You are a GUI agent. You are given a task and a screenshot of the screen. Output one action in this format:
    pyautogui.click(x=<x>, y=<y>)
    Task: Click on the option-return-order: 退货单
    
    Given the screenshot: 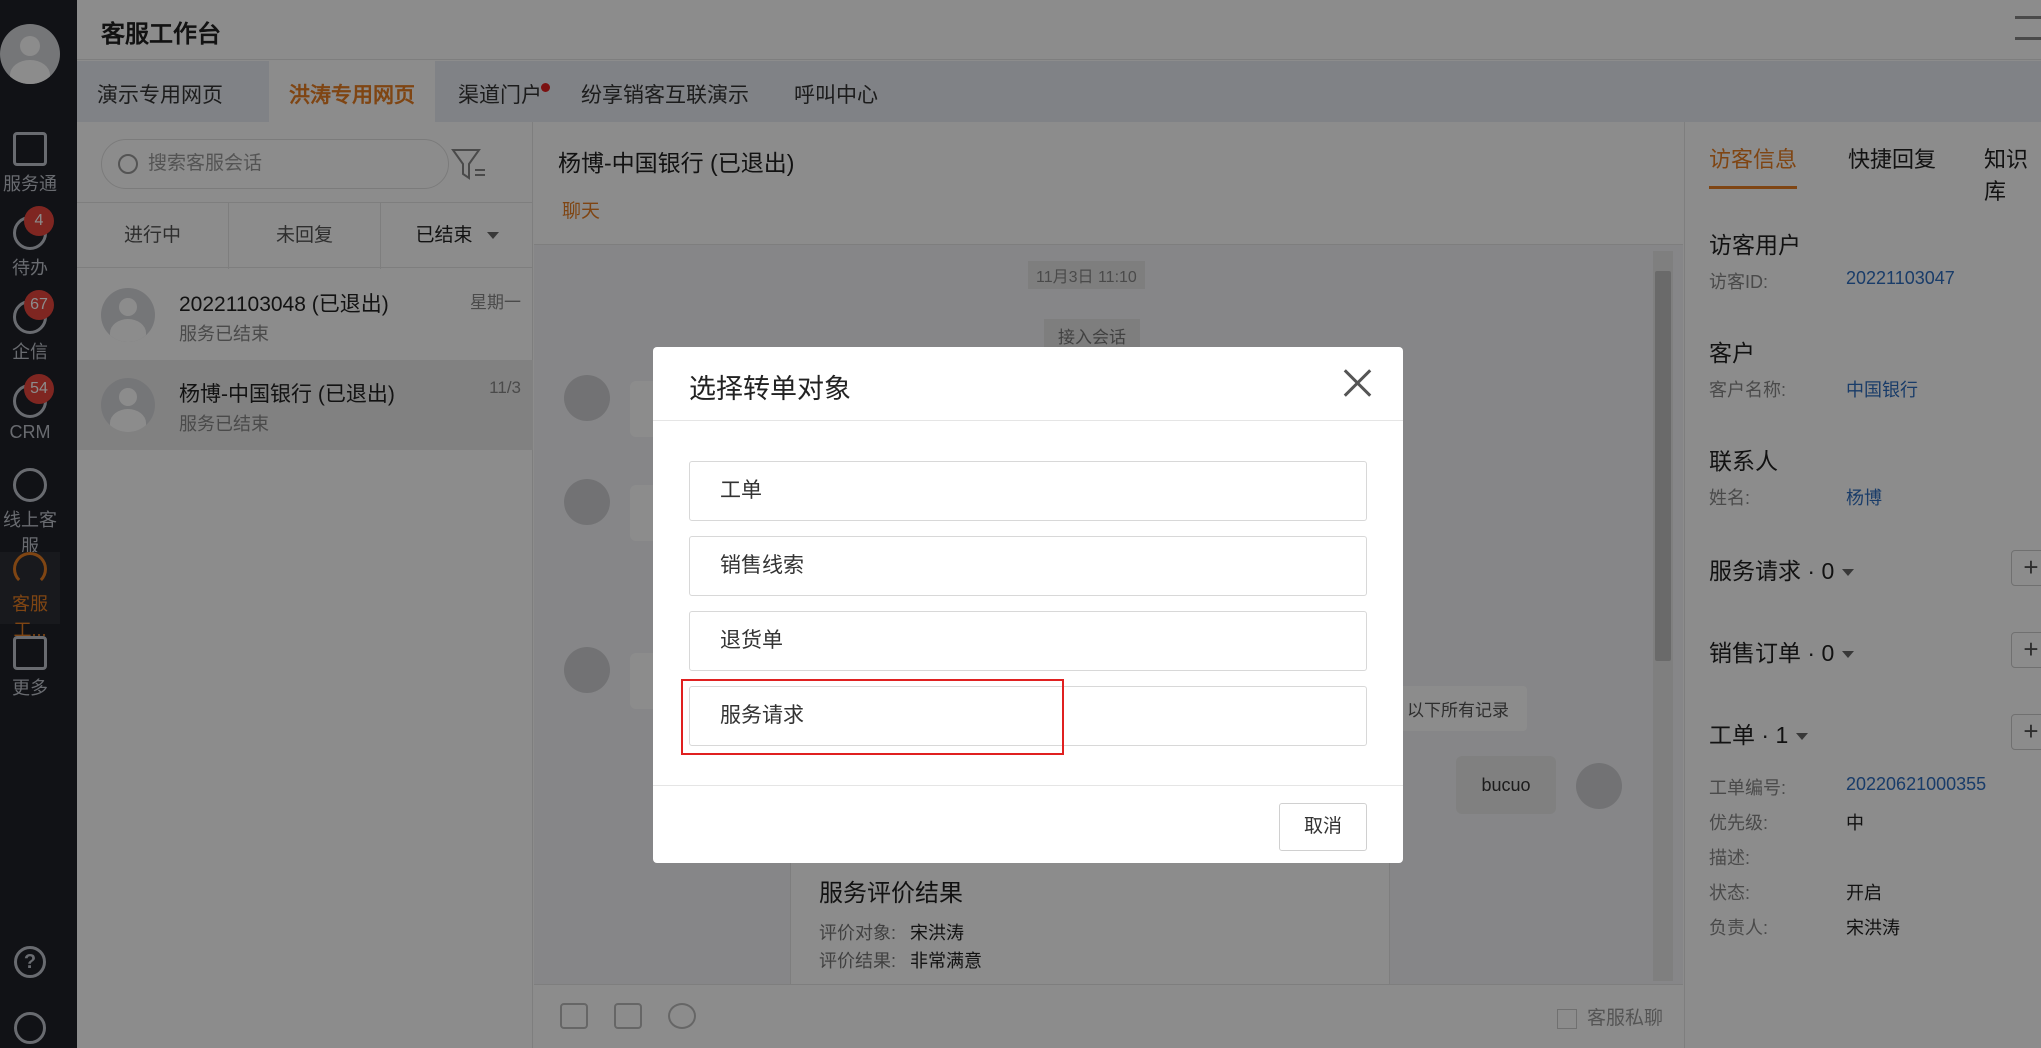 What is the action you would take?
    pyautogui.click(x=1028, y=641)
    